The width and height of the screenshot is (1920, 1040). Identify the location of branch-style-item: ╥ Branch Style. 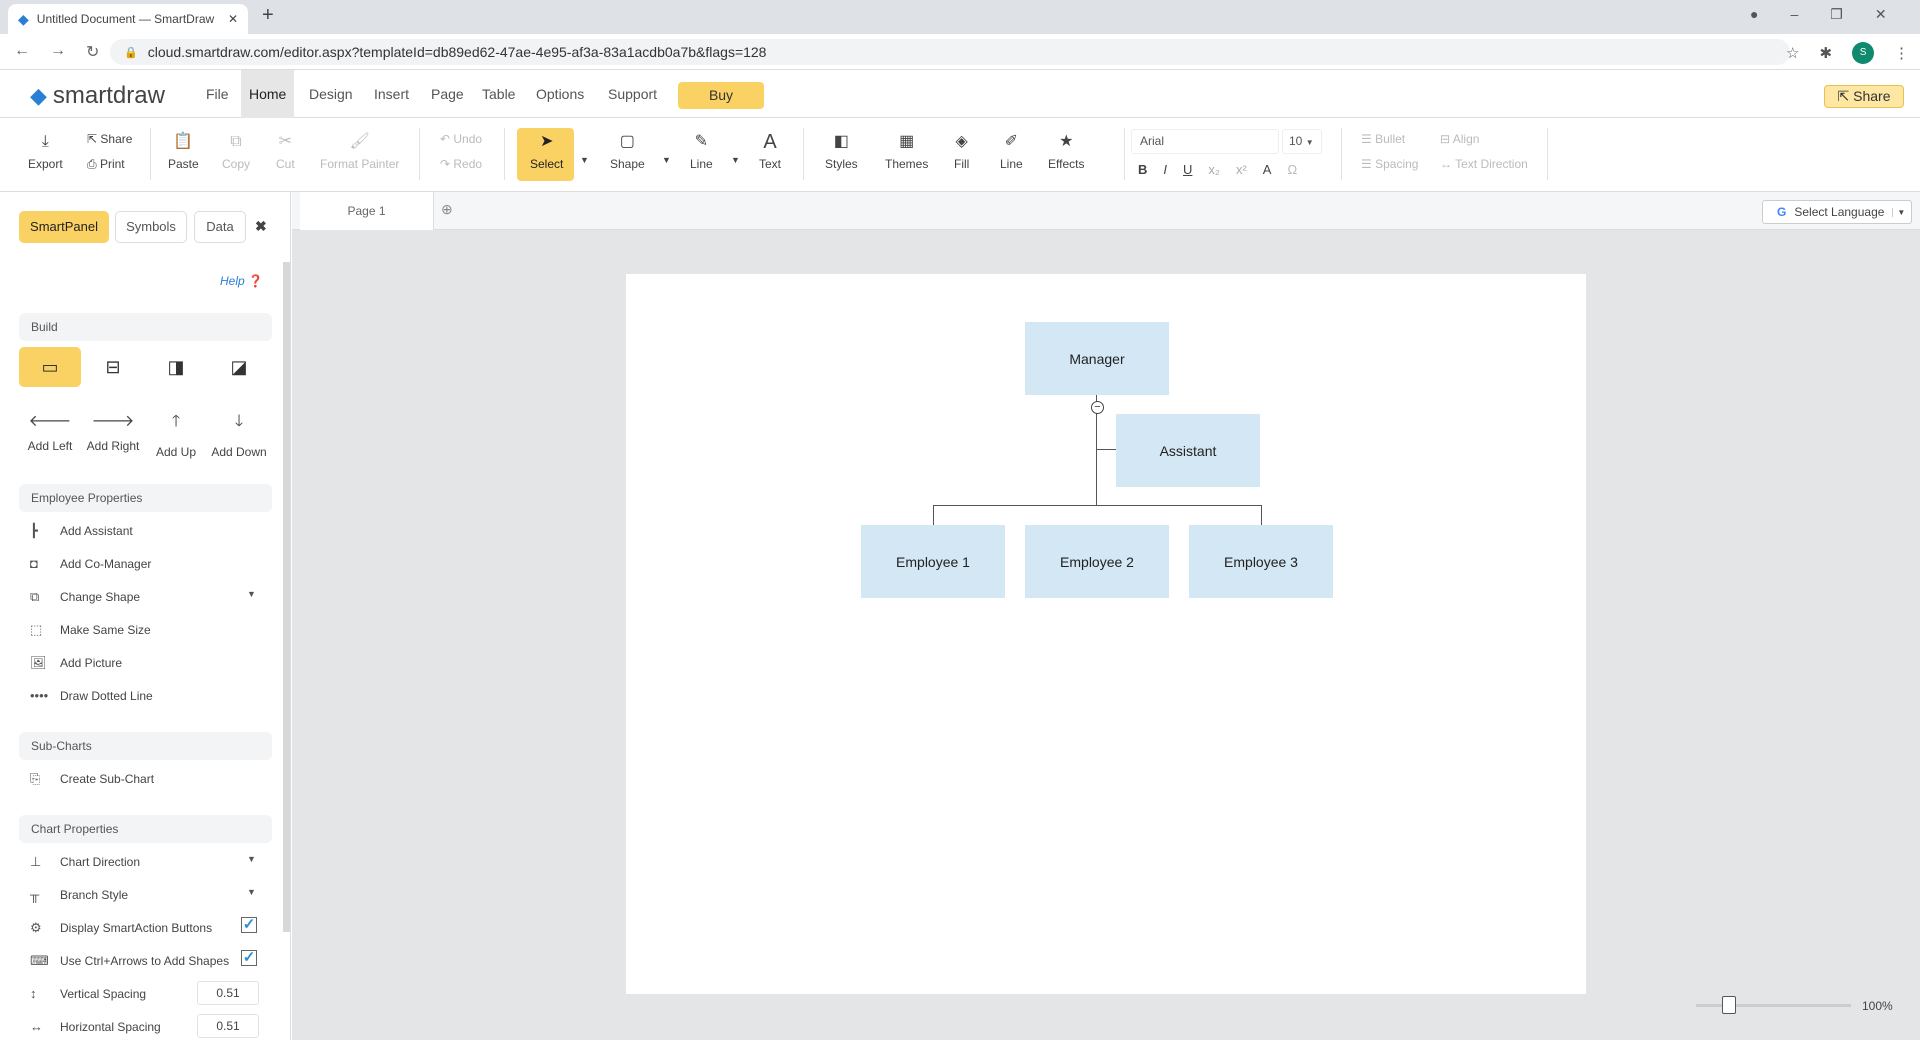
(79, 894).